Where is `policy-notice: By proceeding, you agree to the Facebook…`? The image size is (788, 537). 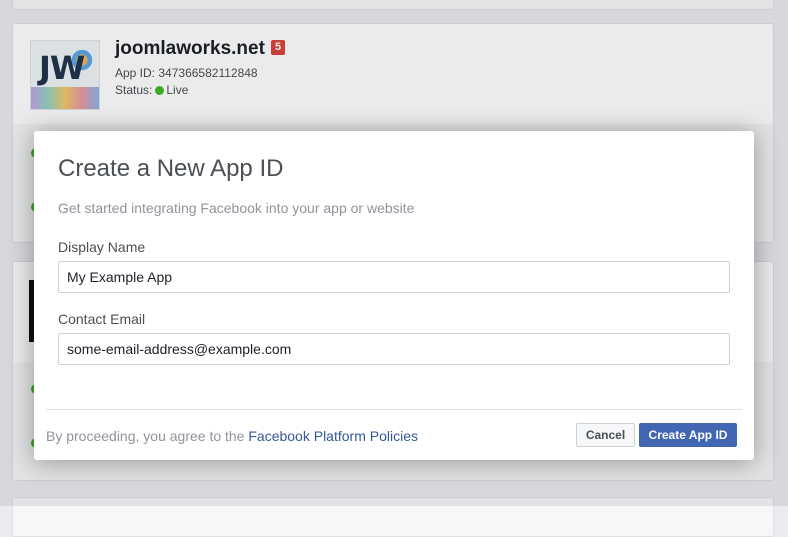 policy-notice: By proceeding, you agree to the Facebook… is located at coordinates (232, 436).